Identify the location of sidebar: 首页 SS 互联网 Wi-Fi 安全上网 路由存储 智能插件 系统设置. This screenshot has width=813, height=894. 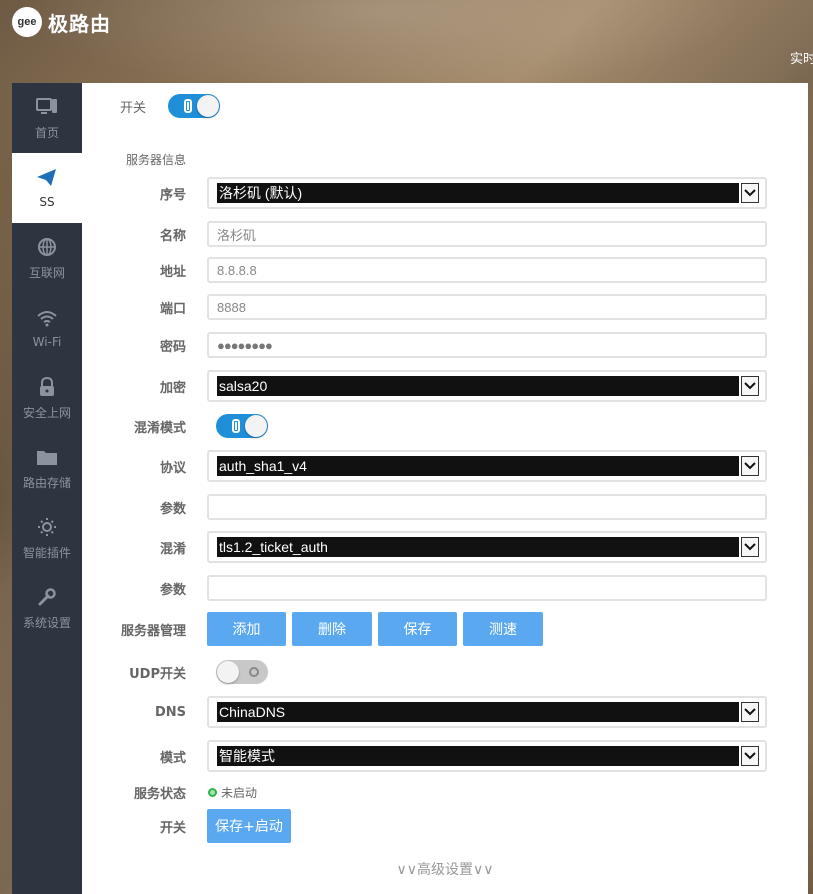
(47, 488).